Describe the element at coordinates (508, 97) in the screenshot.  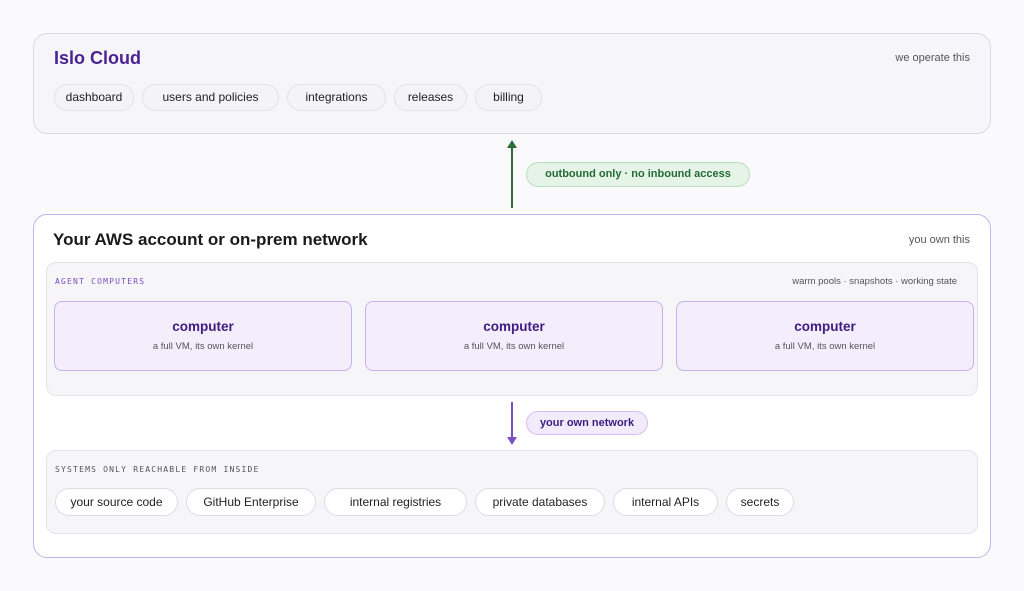
I see `pill-billing: billing` at that location.